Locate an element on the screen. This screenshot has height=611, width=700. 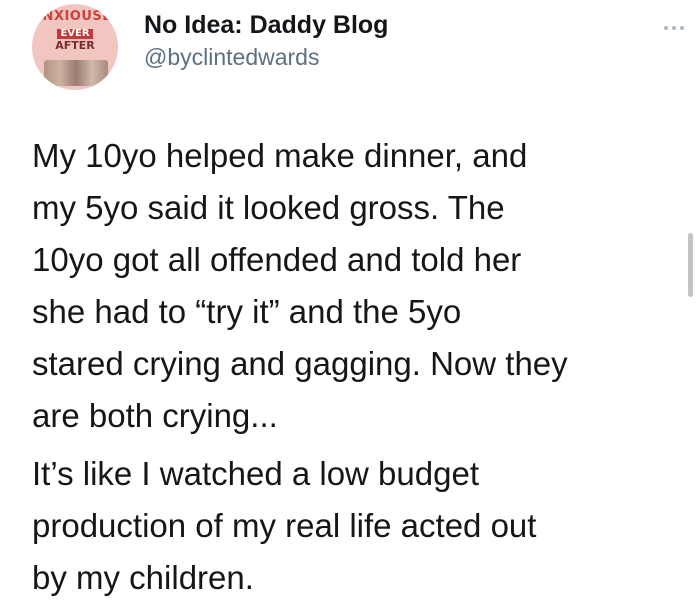
avatar-photo-strip is located at coordinates (76, 73).